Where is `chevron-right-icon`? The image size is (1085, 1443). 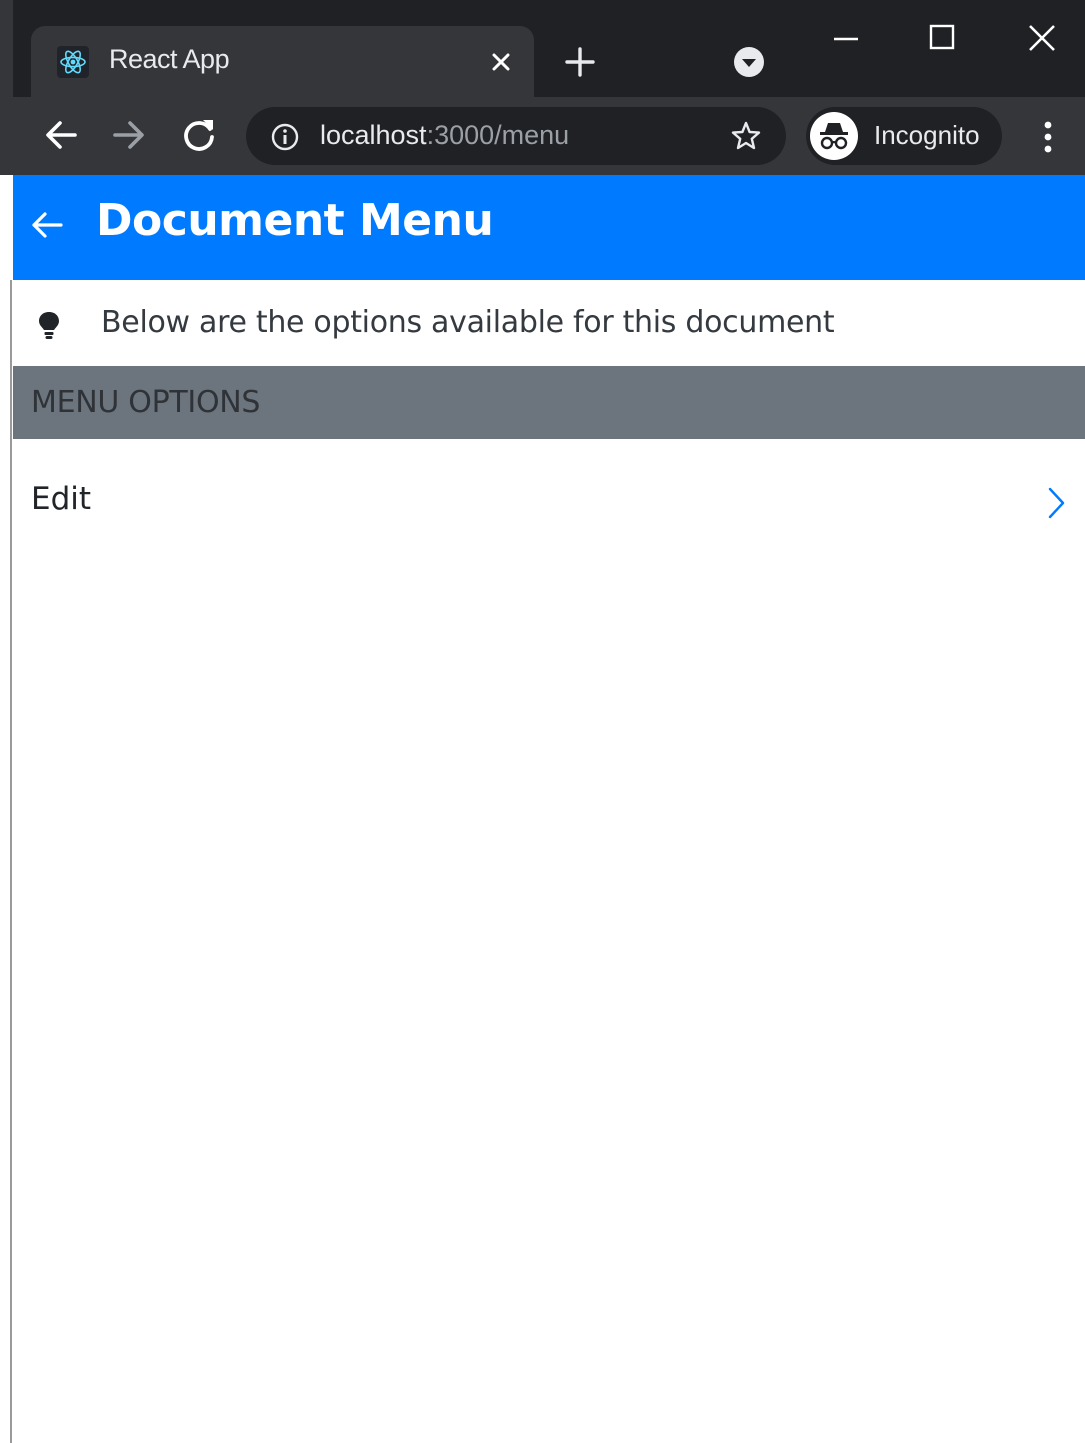
chevron-right-icon is located at coordinates (1056, 503).